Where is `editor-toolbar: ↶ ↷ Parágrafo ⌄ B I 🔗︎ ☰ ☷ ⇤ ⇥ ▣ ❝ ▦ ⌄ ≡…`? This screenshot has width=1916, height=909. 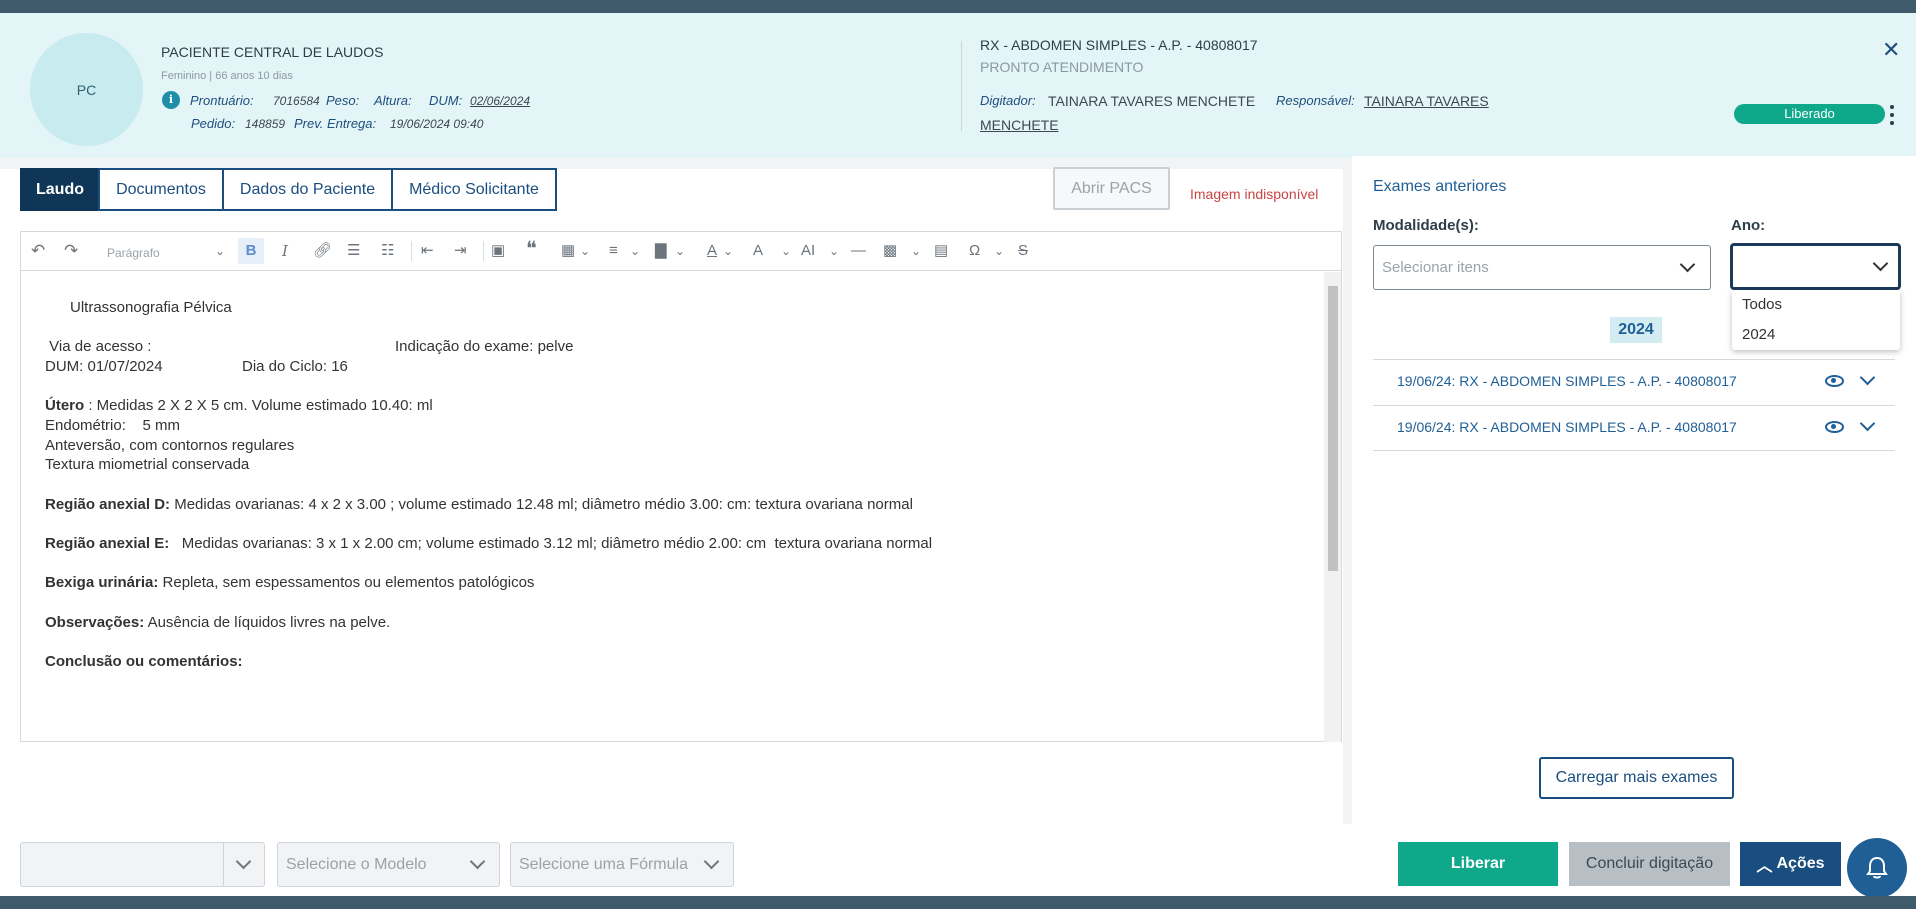 editor-toolbar: ↶ ↷ Parágrafo ⌄ B I 🔗︎ ☰ ☷ ⇤ ⇥ ▣ ❝ ▦ ⌄ ≡… is located at coordinates (681, 251).